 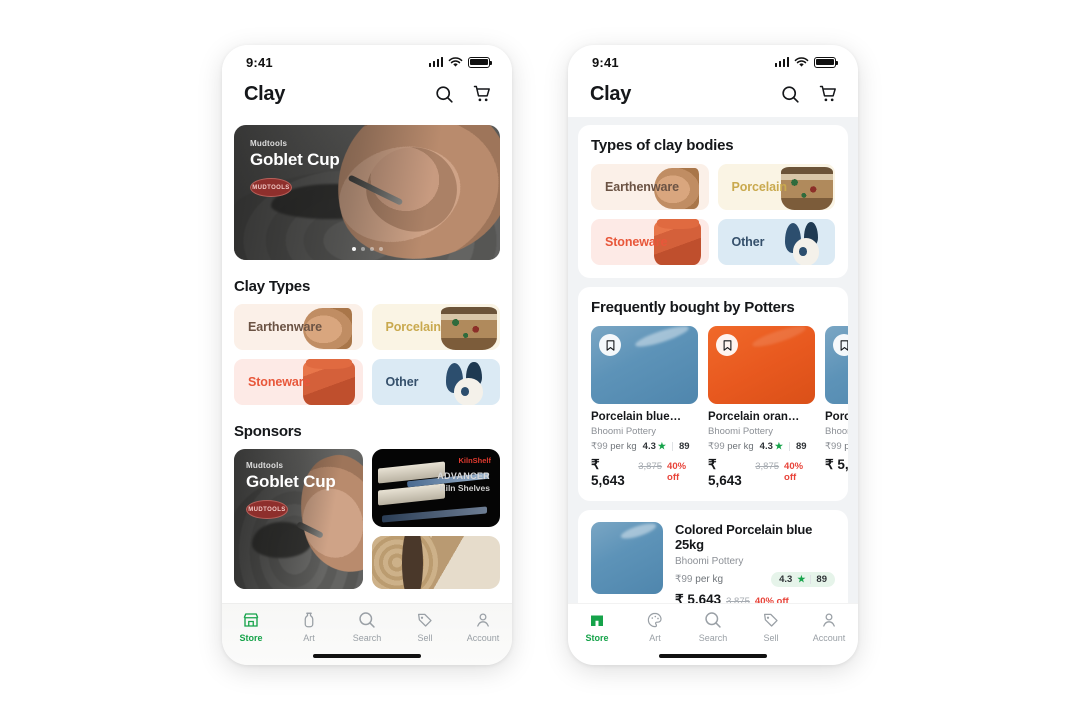 I want to click on clay-bodies-heading: Types of clay bodies, so click(x=713, y=150).